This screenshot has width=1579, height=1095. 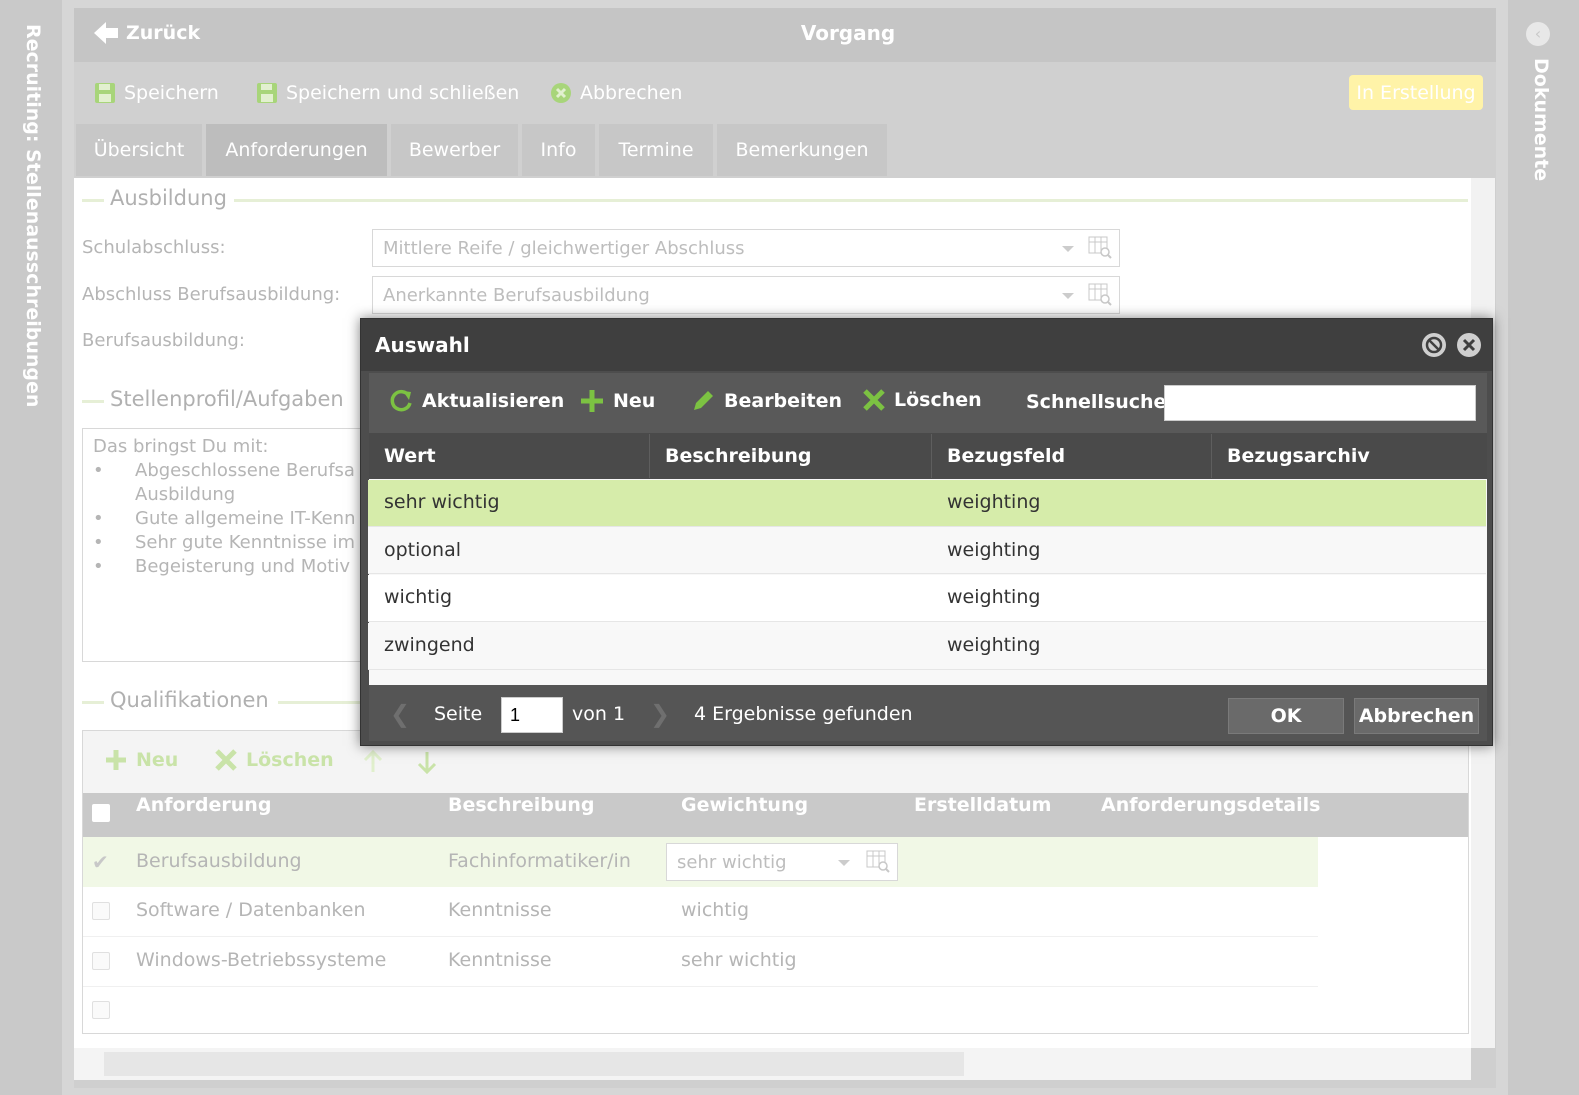 I want to click on profil-item: Begeisterung und Motiv, so click(x=243, y=566).